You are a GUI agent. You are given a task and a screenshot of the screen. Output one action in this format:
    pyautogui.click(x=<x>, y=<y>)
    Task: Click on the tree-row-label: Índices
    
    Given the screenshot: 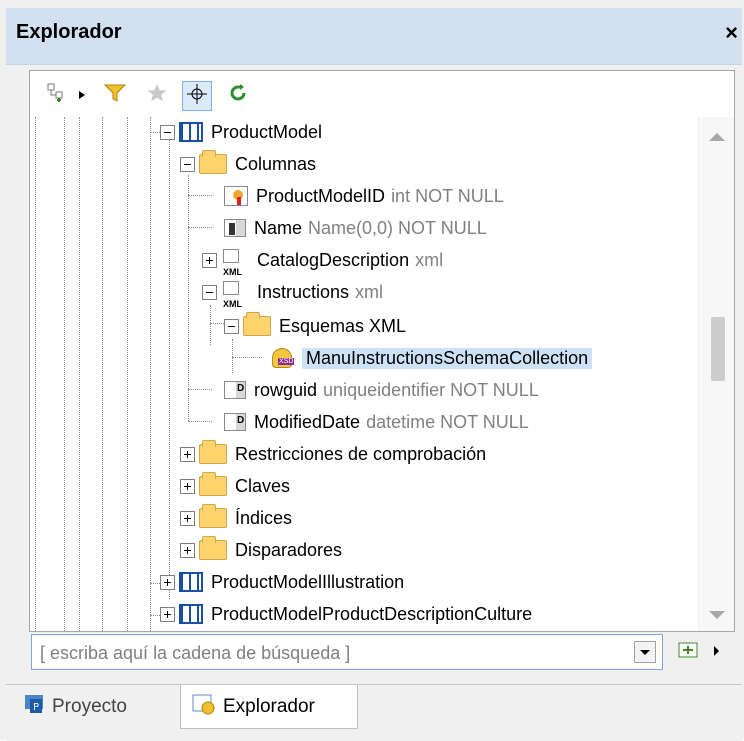 What is the action you would take?
    pyautogui.click(x=264, y=517)
    